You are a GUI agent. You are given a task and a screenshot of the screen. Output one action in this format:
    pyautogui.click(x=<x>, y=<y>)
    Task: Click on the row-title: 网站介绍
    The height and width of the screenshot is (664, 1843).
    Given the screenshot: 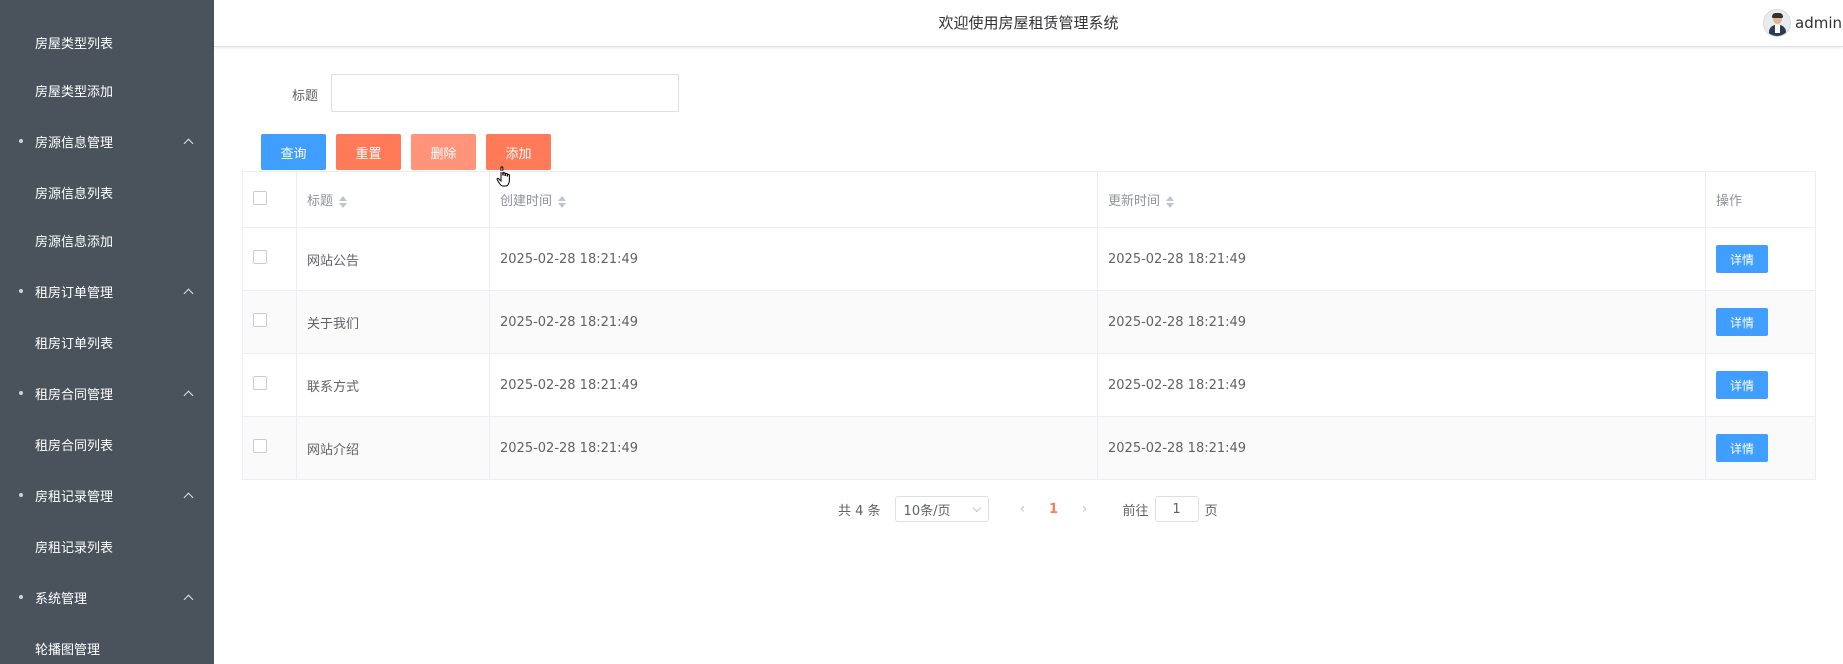 What is the action you would take?
    pyautogui.click(x=393, y=448)
    